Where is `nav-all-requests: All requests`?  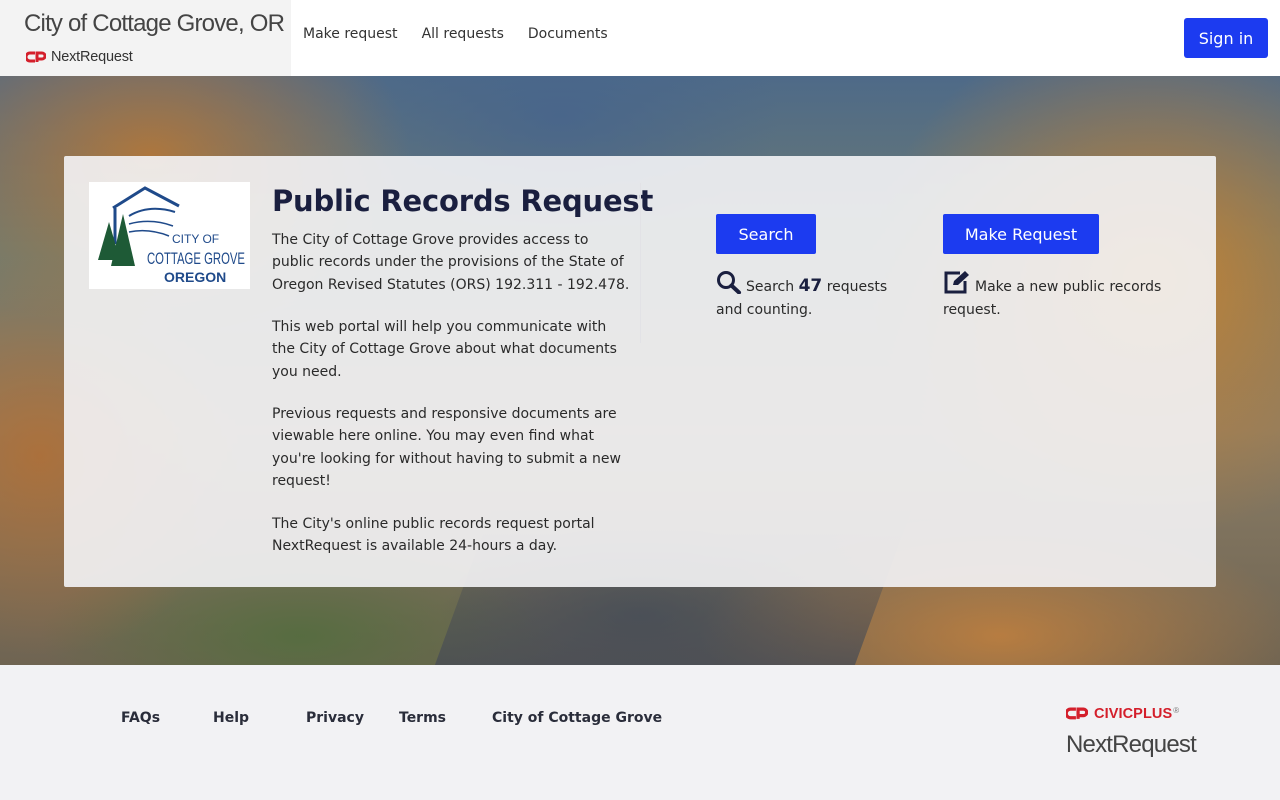
nav-all-requests: All requests is located at coordinates (463, 34).